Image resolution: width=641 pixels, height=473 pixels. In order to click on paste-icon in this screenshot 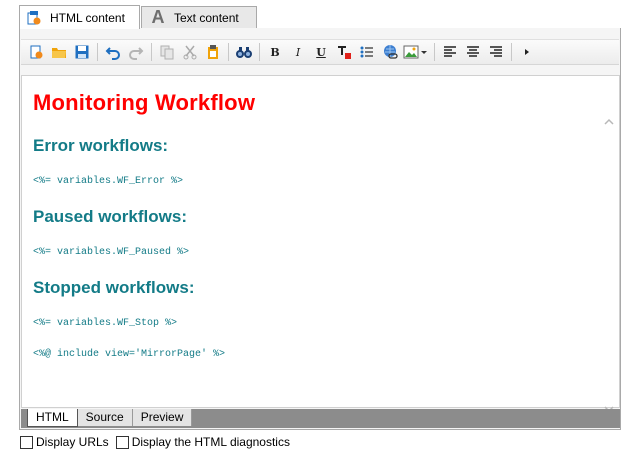, I will do `click(213, 52)`.